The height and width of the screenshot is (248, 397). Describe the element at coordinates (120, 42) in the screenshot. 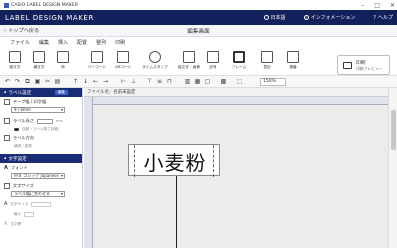

I see `menu-print: 印刷` at that location.